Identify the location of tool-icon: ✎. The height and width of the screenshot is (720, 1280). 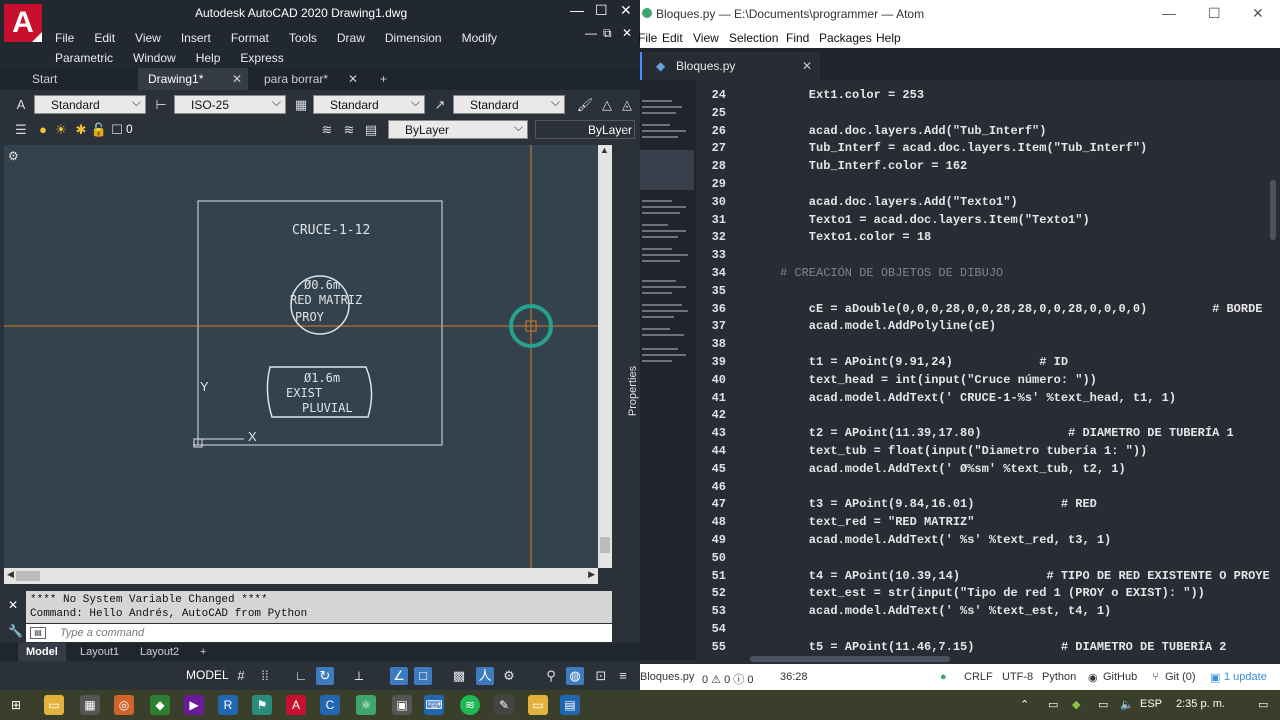
(504, 705).